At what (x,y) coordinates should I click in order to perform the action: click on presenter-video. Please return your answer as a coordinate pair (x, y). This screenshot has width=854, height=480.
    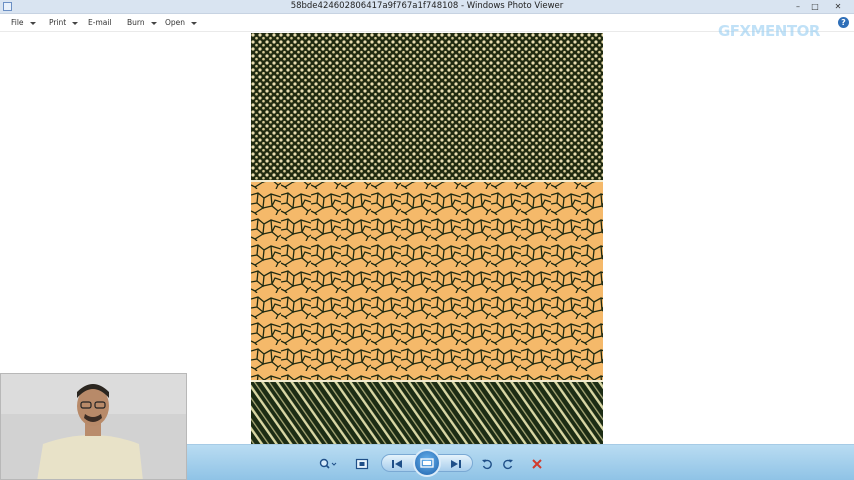
    Looking at the image, I should click on (93, 426).